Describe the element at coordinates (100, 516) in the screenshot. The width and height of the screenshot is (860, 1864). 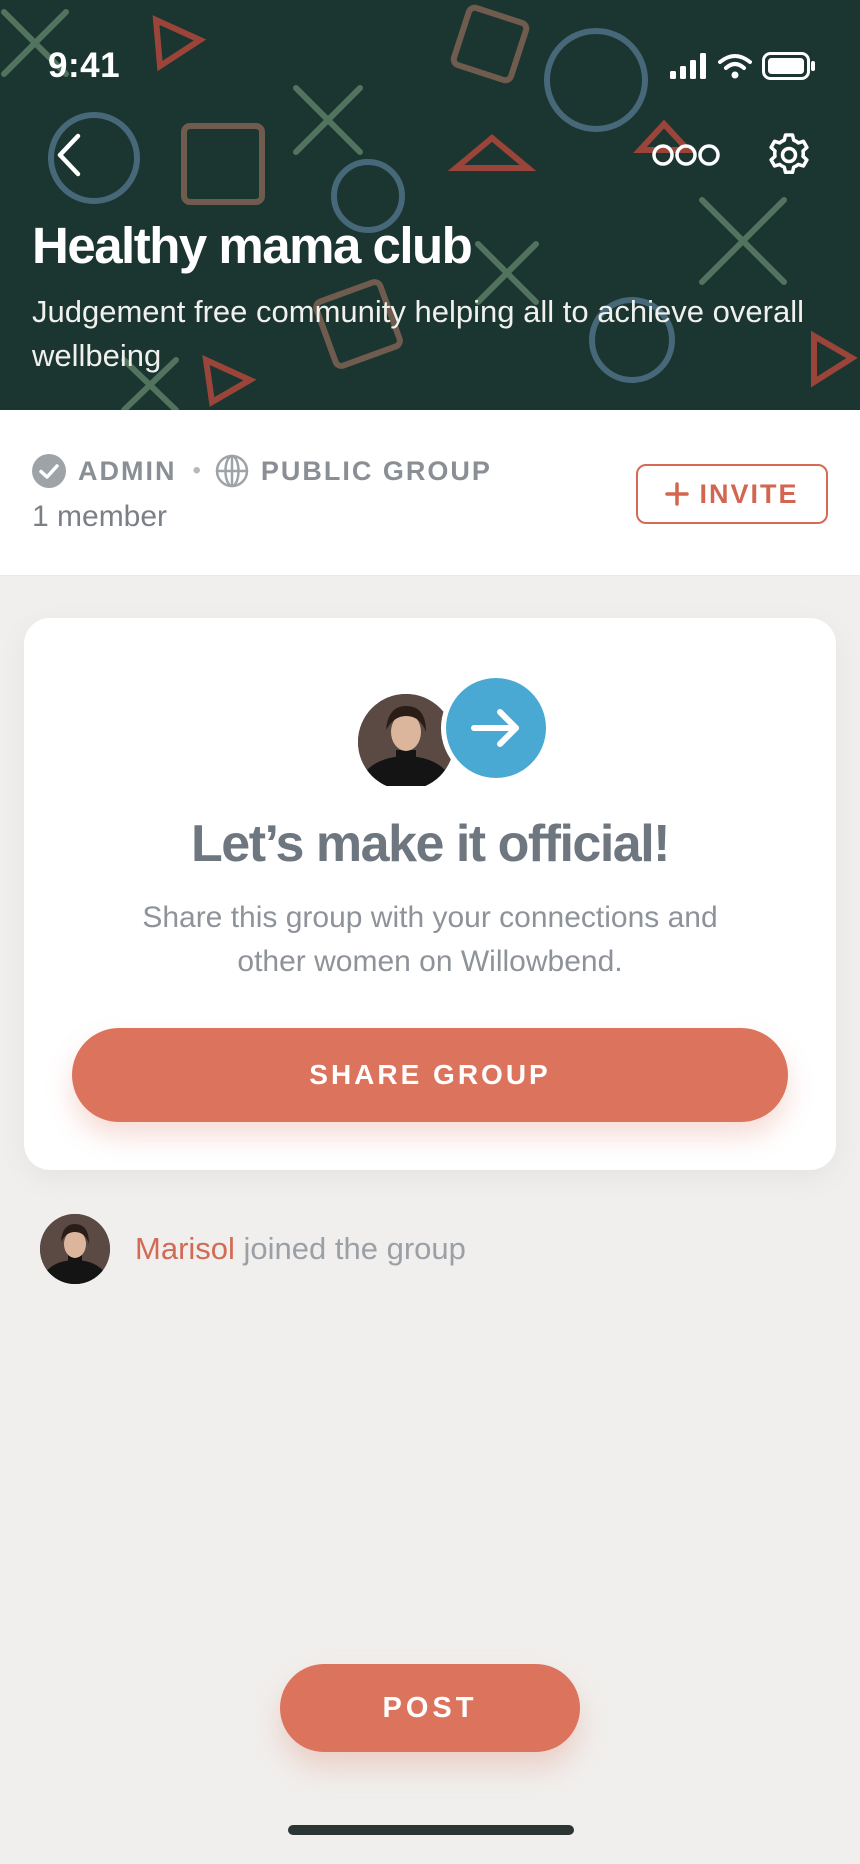
I see `member-count: 1 member` at that location.